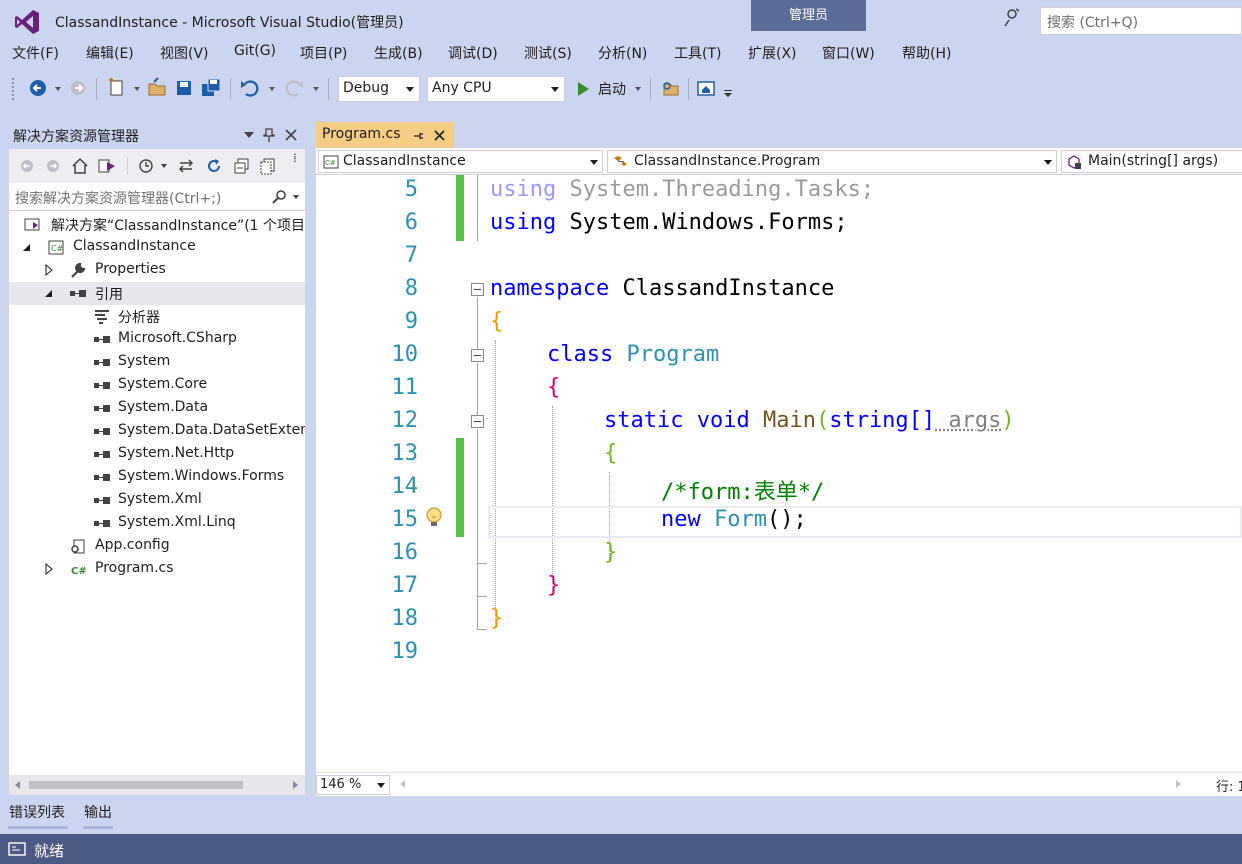  Describe the element at coordinates (268, 166) in the screenshot. I see `show-all-files-icon` at that location.